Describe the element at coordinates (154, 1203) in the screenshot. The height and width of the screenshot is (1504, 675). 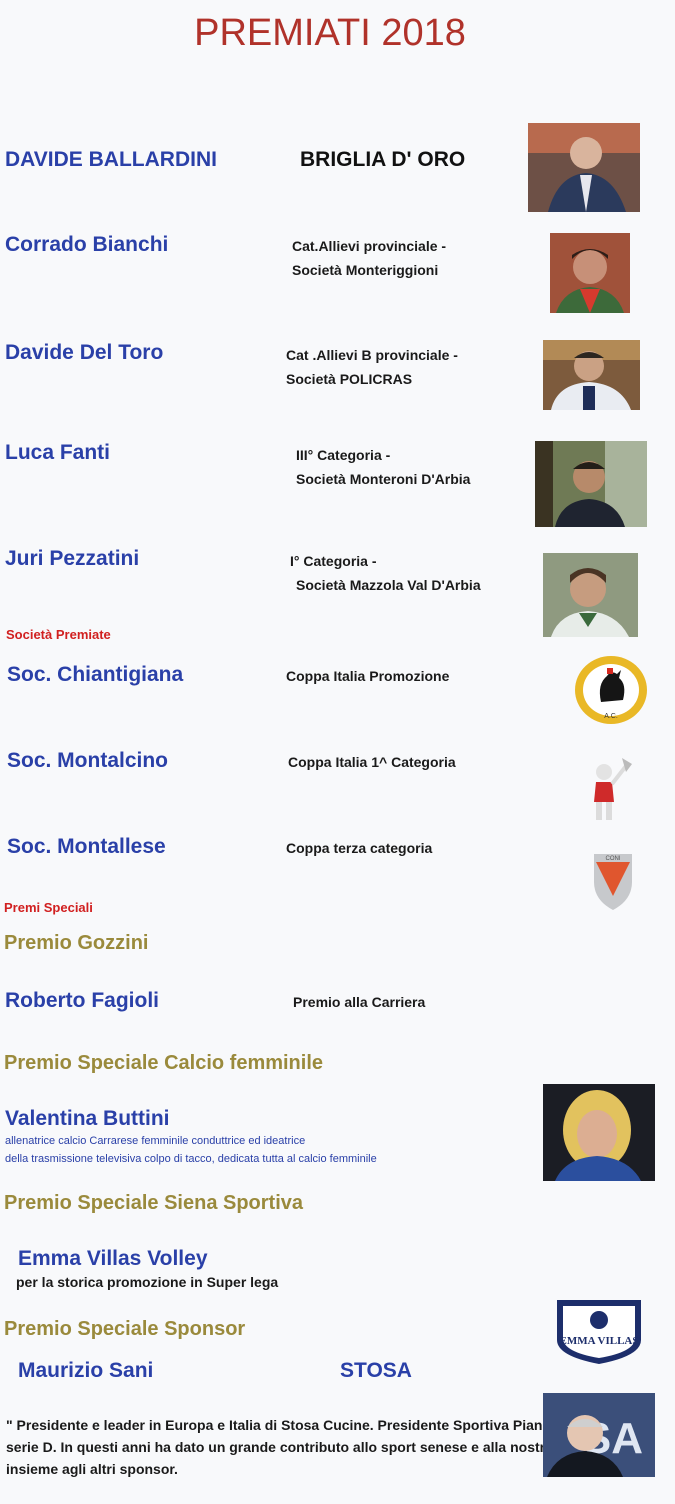
I see `siena-sportiva-heading: Premio Speciale Siena Sportiva` at that location.